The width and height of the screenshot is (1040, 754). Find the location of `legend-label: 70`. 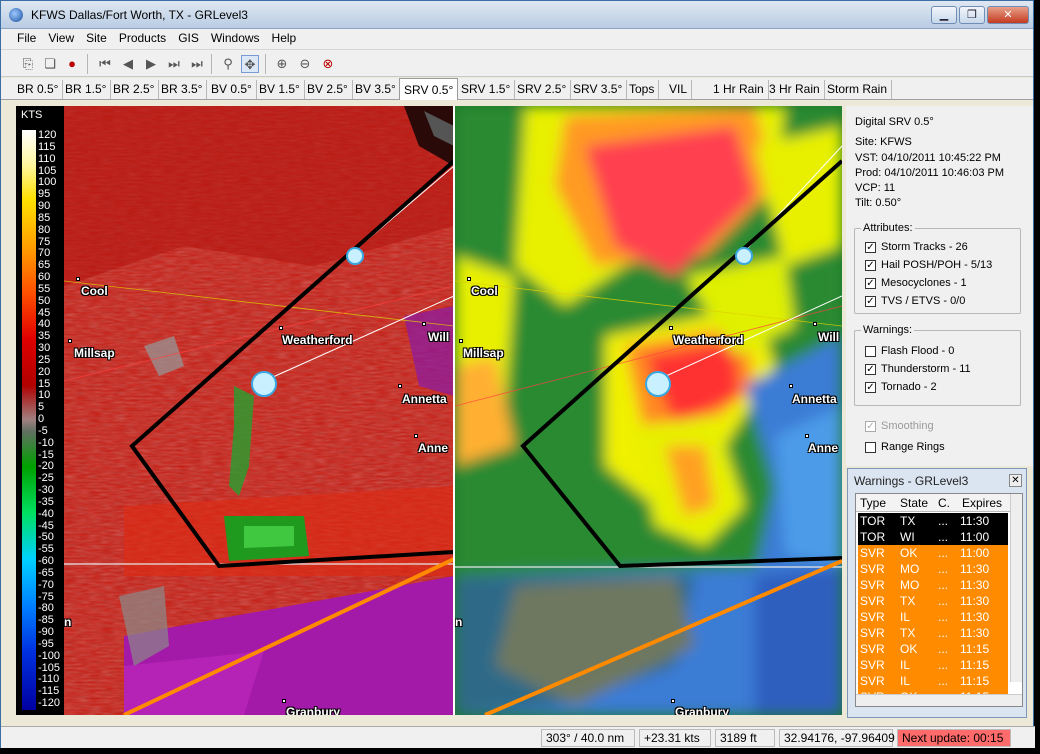

legend-label: 70 is located at coordinates (44, 253).